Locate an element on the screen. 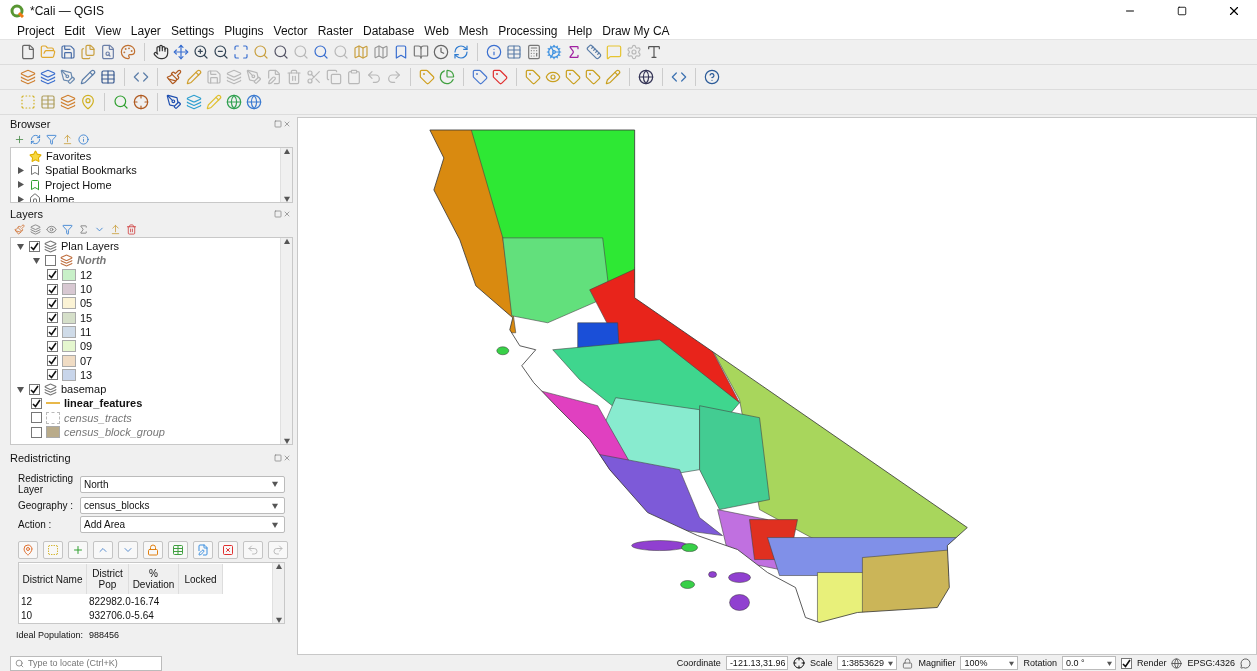  column-header: District Name is located at coordinates (53, 579).